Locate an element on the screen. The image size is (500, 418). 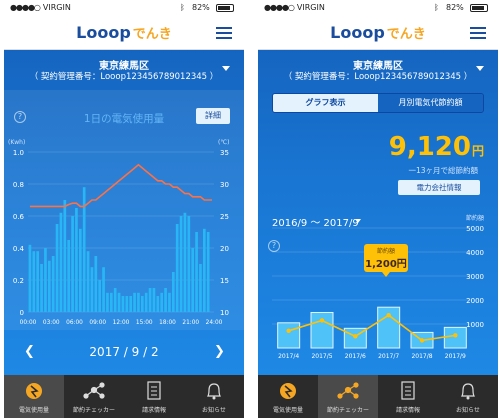
company-info-button: 電力会社情報 is located at coordinates (439, 187).